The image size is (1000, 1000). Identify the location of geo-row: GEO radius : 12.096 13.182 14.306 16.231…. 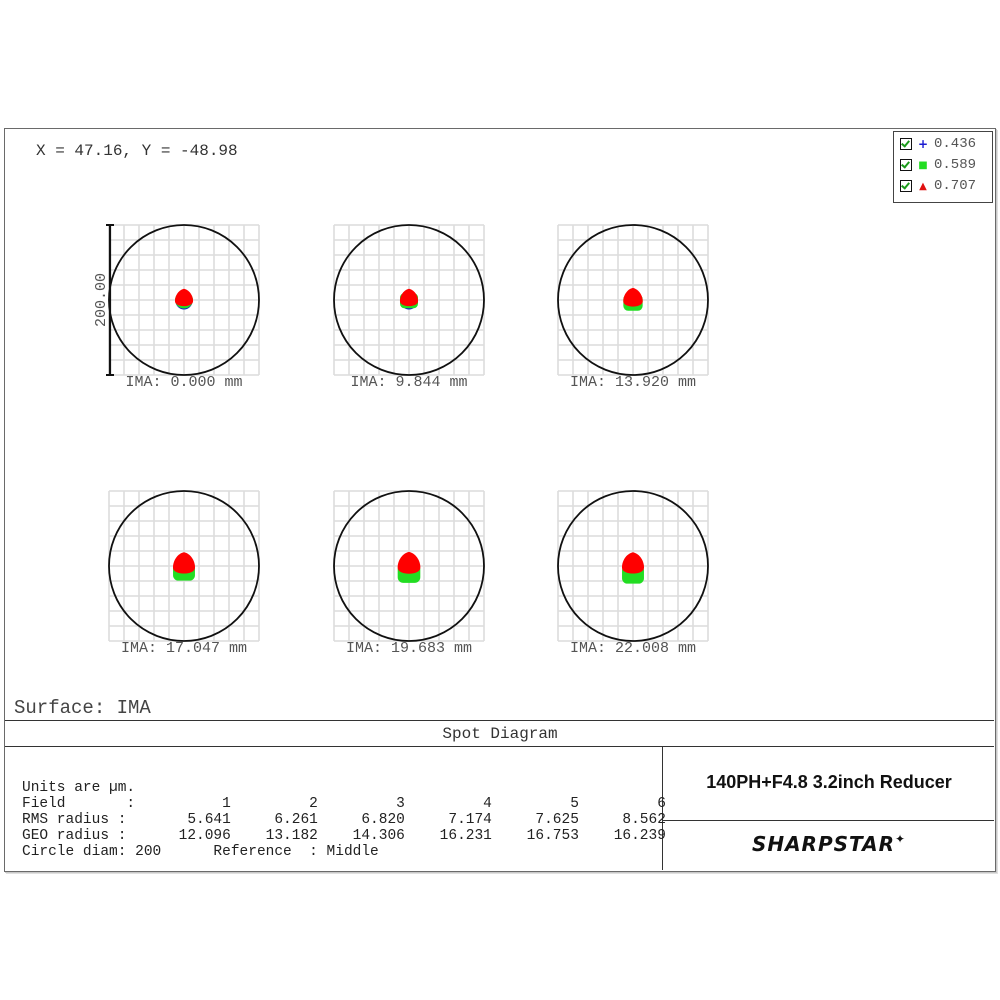
(344, 836).